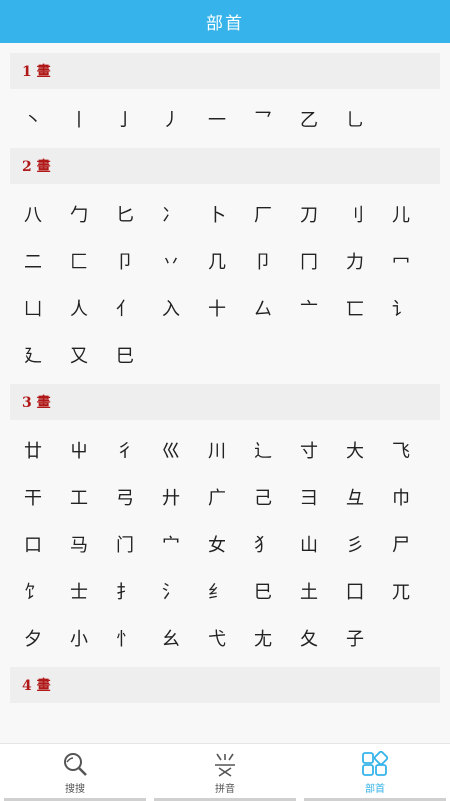 This screenshot has height=801, width=450. I want to click on radical-cell: 廴, so click(37, 354).